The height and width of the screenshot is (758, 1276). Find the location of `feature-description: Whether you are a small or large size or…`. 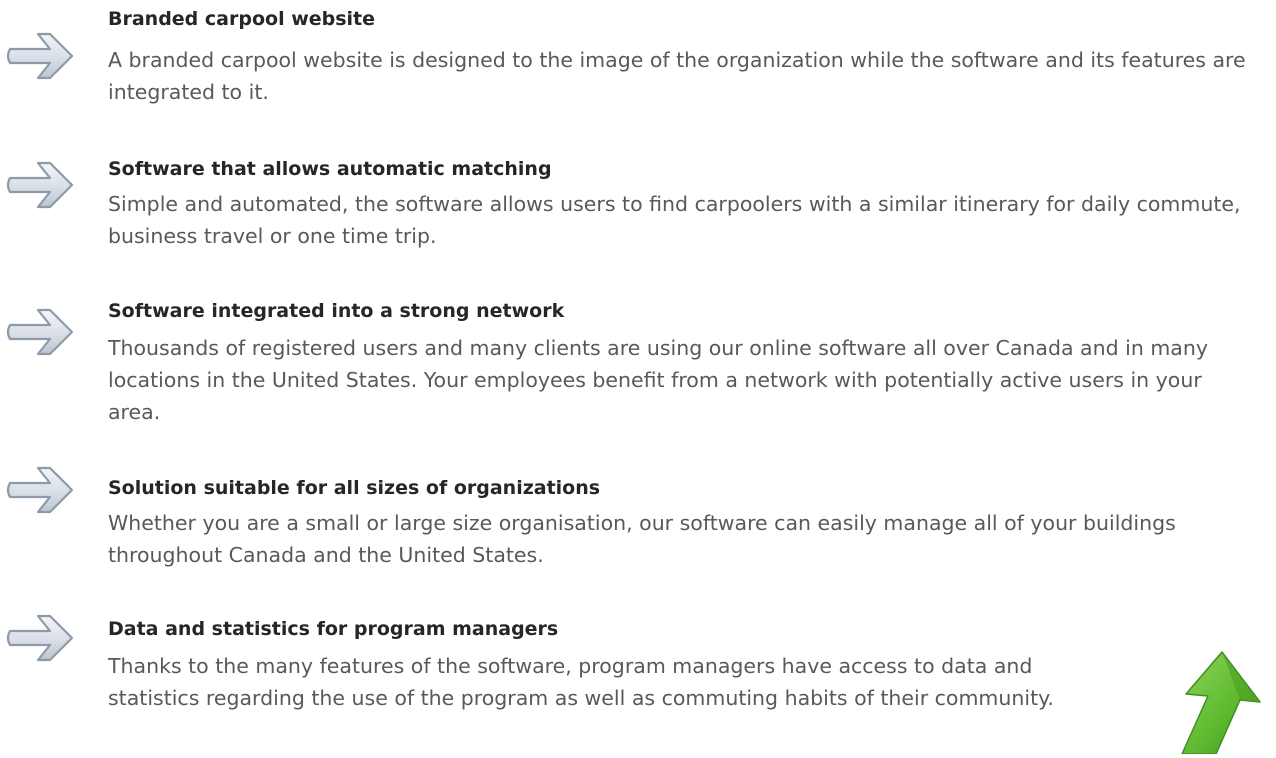

feature-description: Whether you are a small or large size or… is located at coordinates (642, 539).